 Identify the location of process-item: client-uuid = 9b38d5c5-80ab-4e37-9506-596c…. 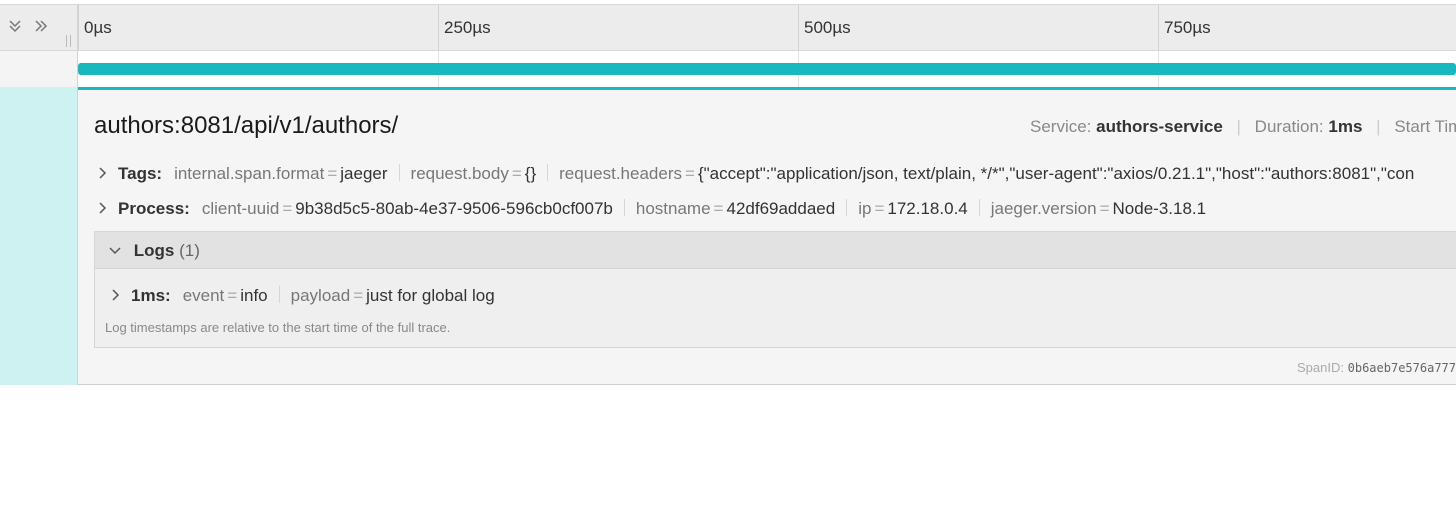
(407, 209).